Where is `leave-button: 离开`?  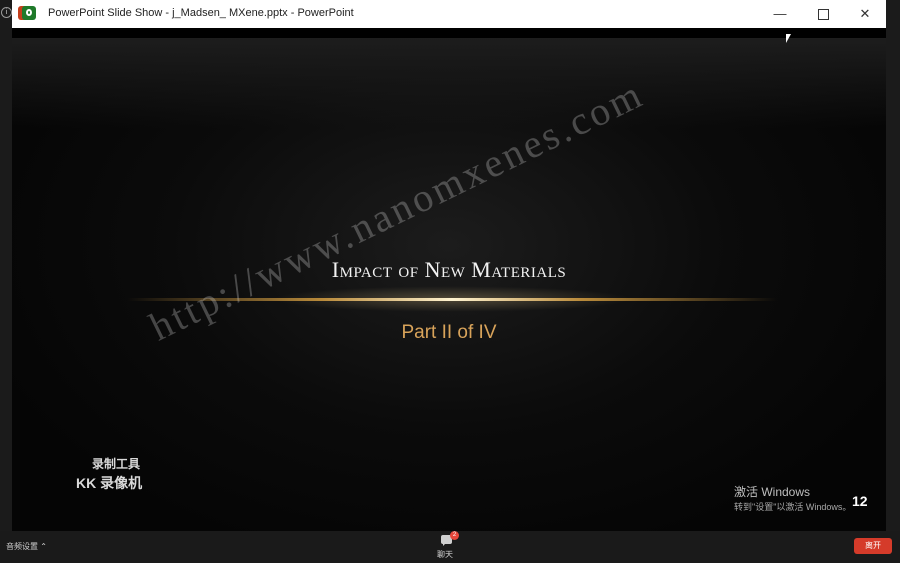 leave-button: 离开 is located at coordinates (873, 546).